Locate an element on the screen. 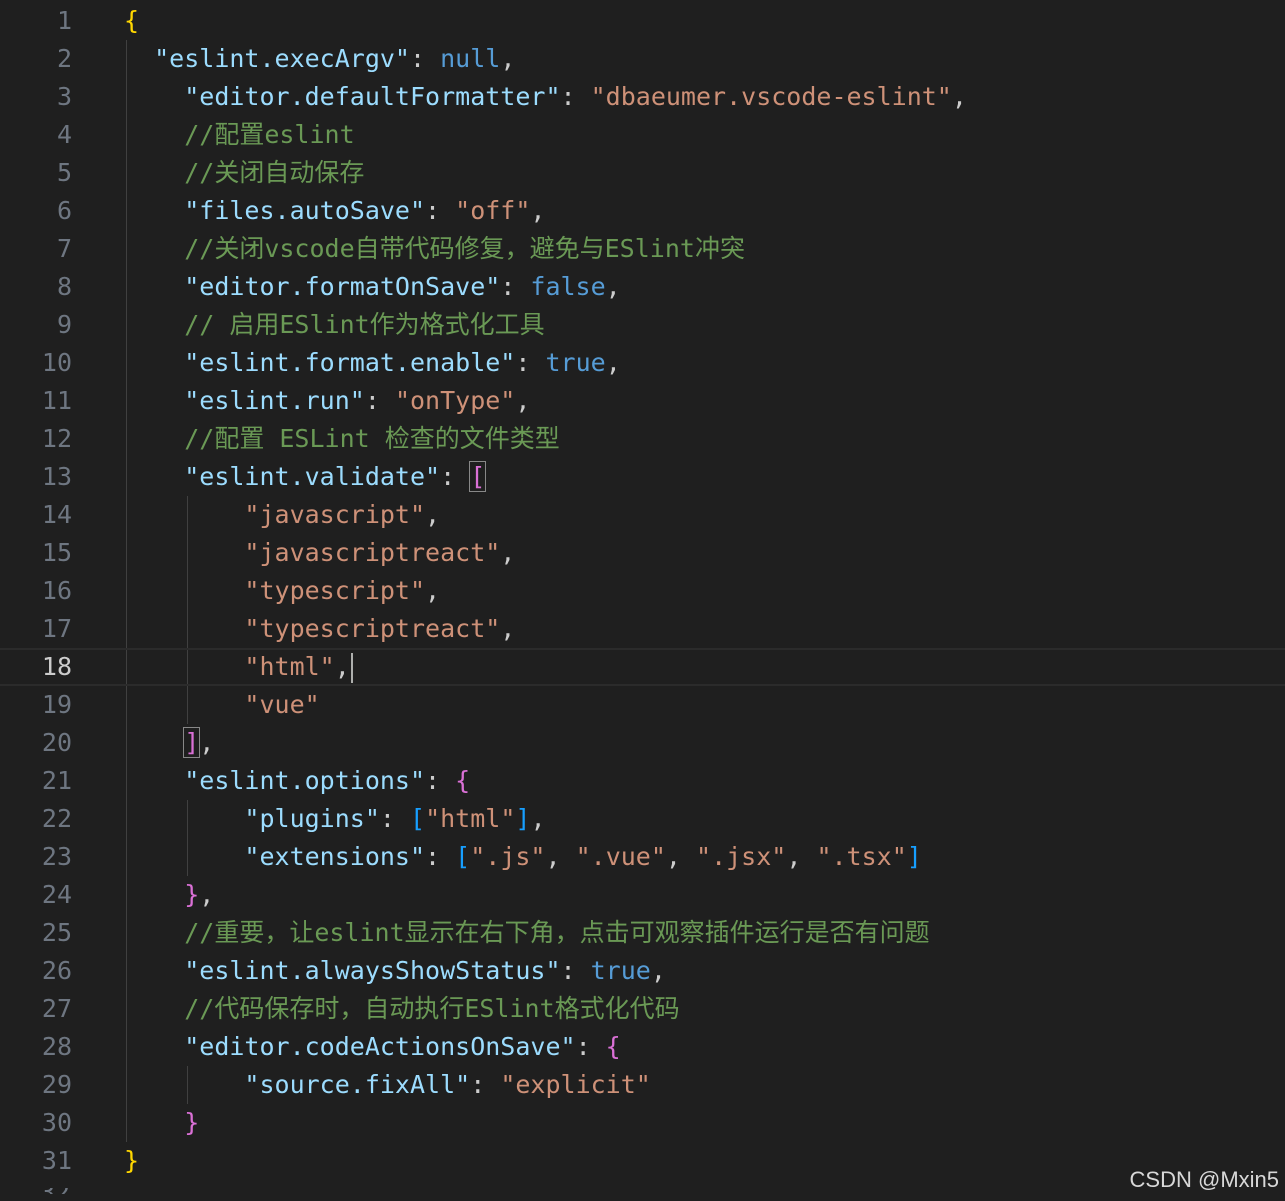 This screenshot has width=1285, height=1201. line-number: 15 is located at coordinates (56, 552).